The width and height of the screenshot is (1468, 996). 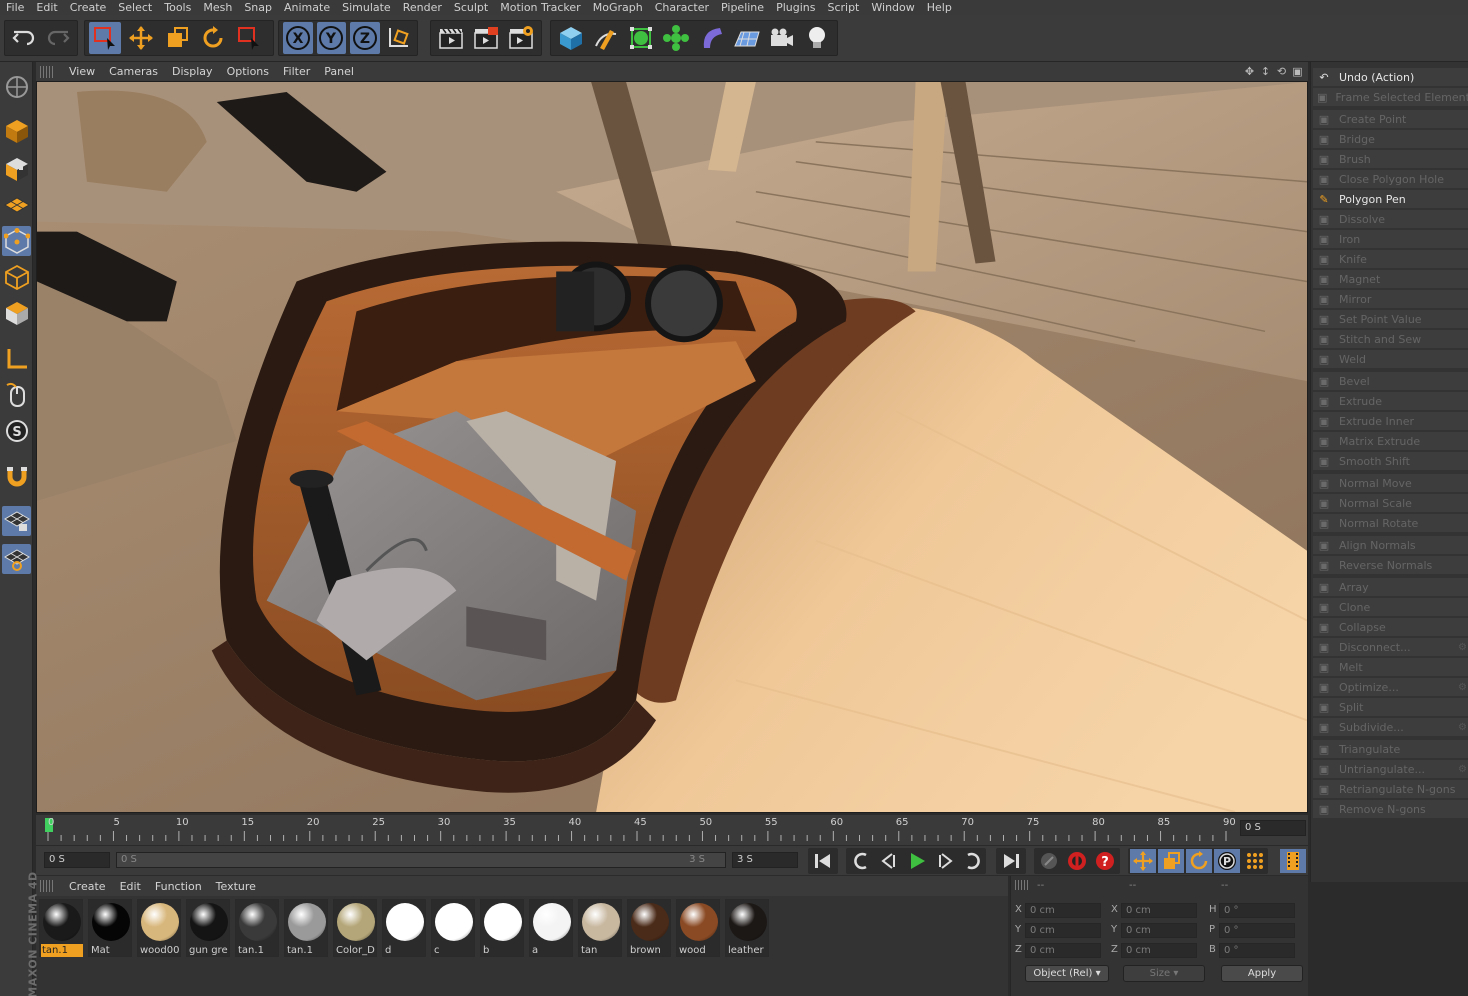 I want to click on command-disconnect: ▣ Disconnect... ⚙, so click(x=1390, y=647).